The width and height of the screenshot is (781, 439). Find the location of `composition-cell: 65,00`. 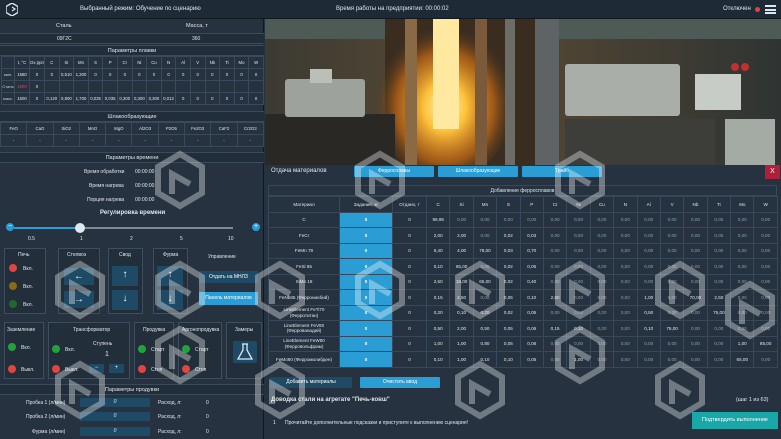

composition-cell: 65,00 is located at coordinates (742, 359).